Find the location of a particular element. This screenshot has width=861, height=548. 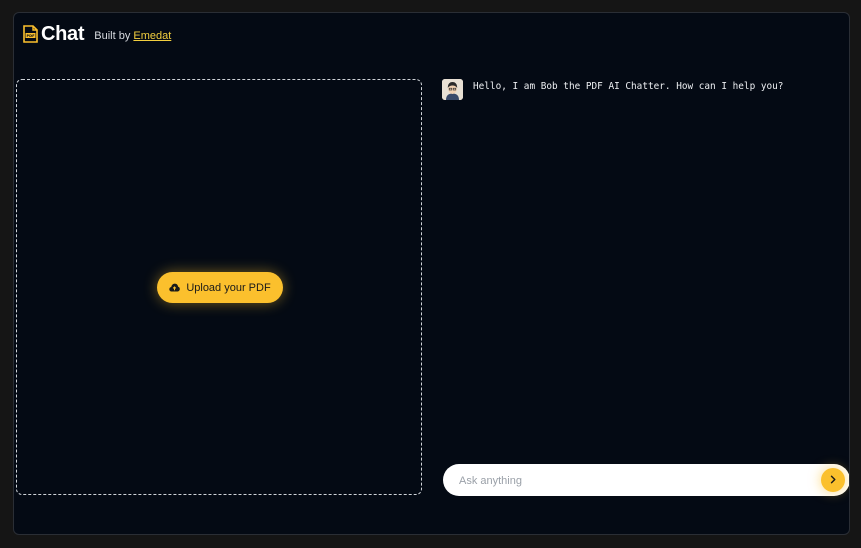

author-link: Emedat is located at coordinates (152, 36).